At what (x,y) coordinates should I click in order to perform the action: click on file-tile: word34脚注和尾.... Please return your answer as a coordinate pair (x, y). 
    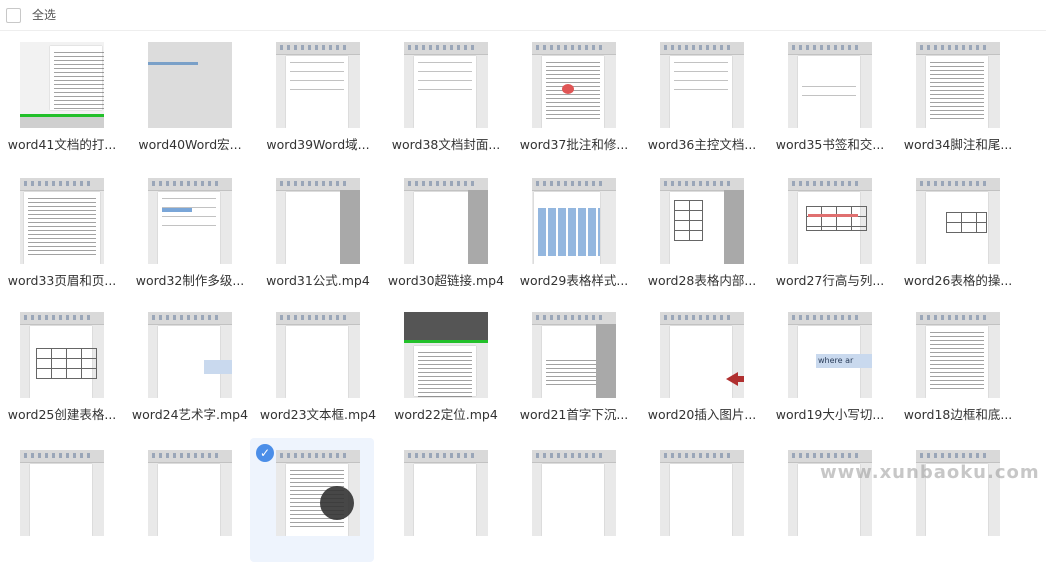
    Looking at the image, I should click on (958, 92).